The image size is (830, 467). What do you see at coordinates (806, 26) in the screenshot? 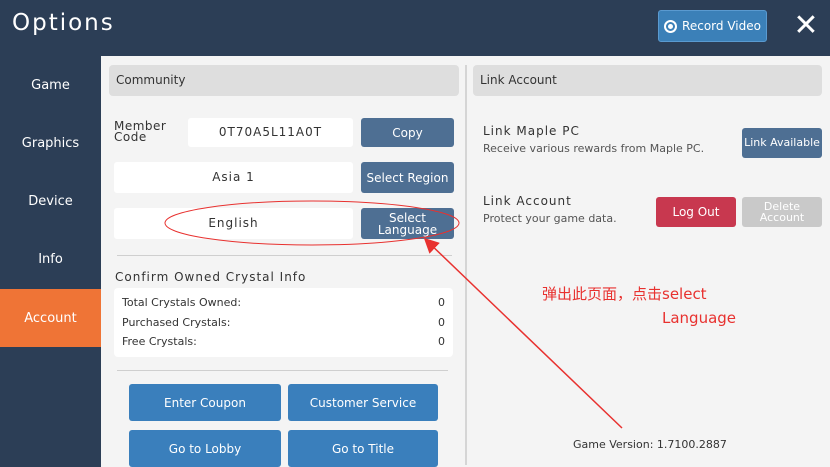
I see `close-icon: ✕` at bounding box center [806, 26].